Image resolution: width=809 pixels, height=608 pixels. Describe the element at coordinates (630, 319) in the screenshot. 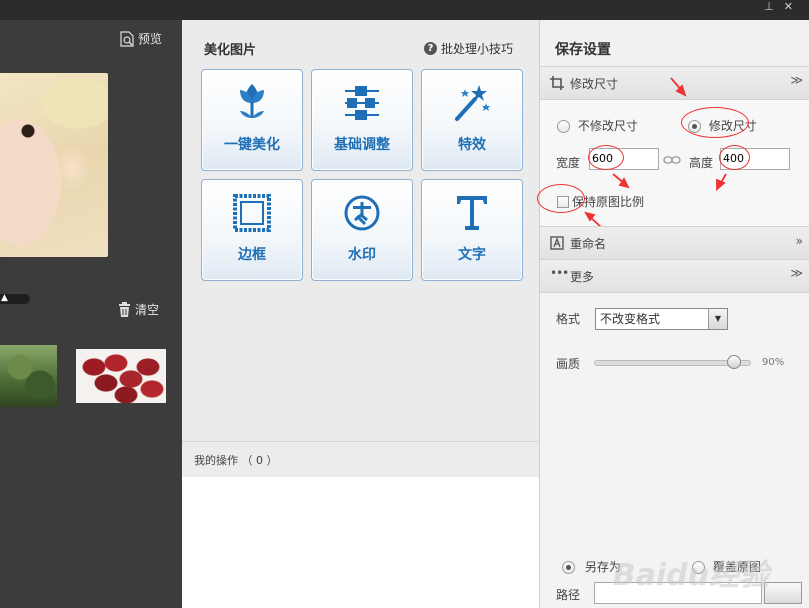

I see `format-value: 不改变格式` at that location.